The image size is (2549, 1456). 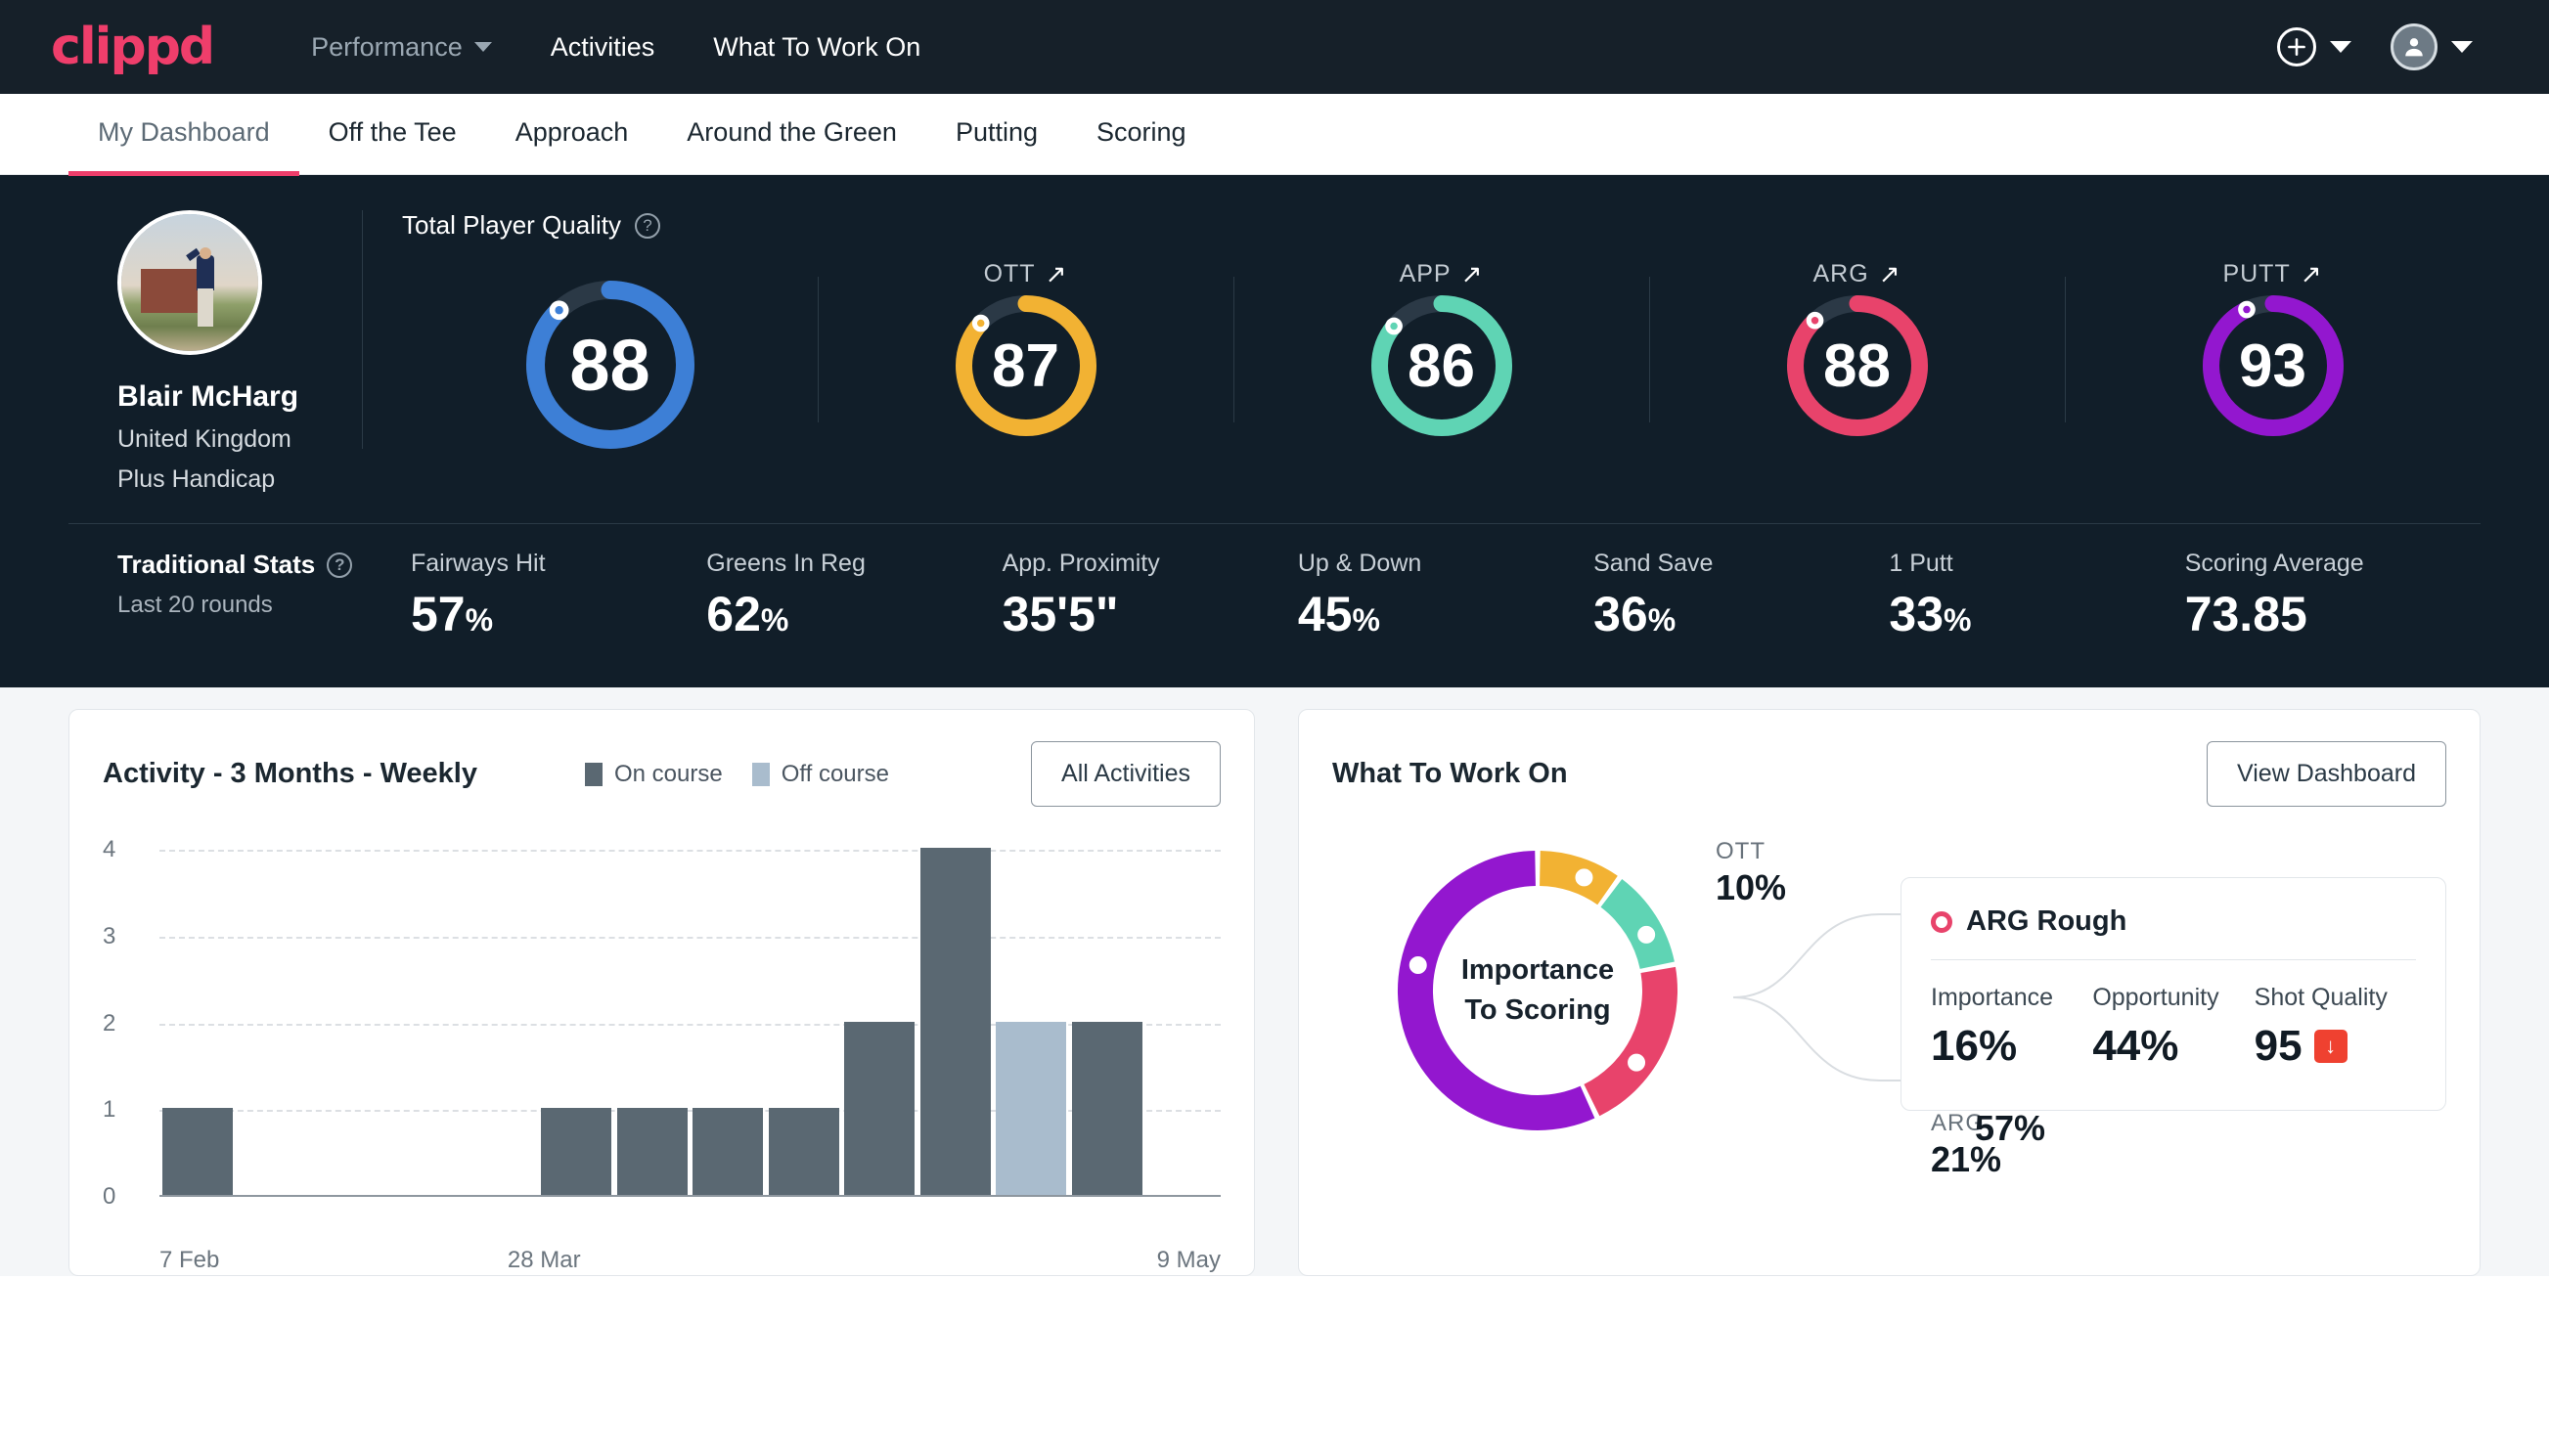 I want to click on quality-ring-ott: OTT ↗ 87, so click(x=1025, y=347).